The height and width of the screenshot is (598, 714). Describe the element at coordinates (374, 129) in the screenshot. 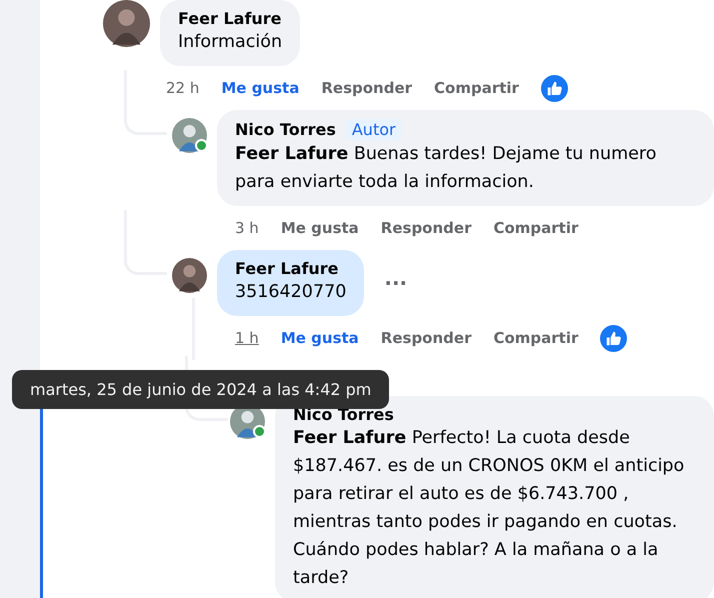

I see `author-badge: Autor` at that location.